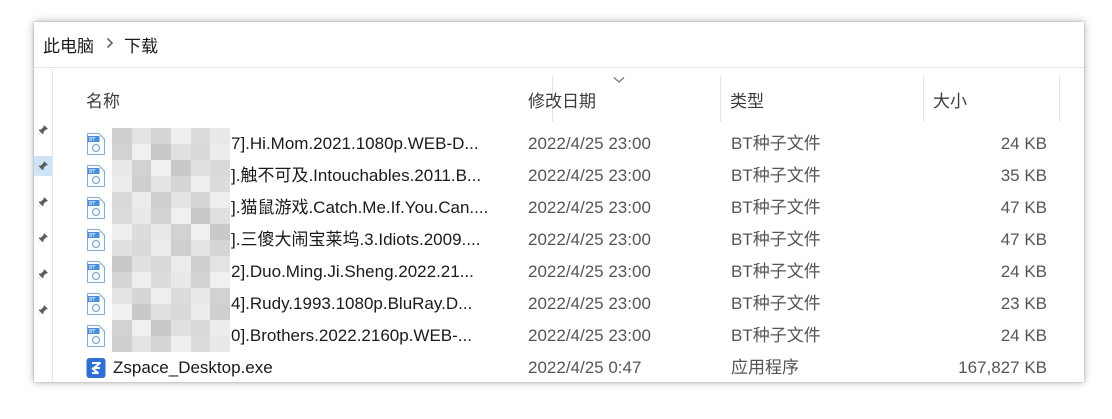  What do you see at coordinates (141, 44) in the screenshot?
I see `breadcrumb-current: 下载` at bounding box center [141, 44].